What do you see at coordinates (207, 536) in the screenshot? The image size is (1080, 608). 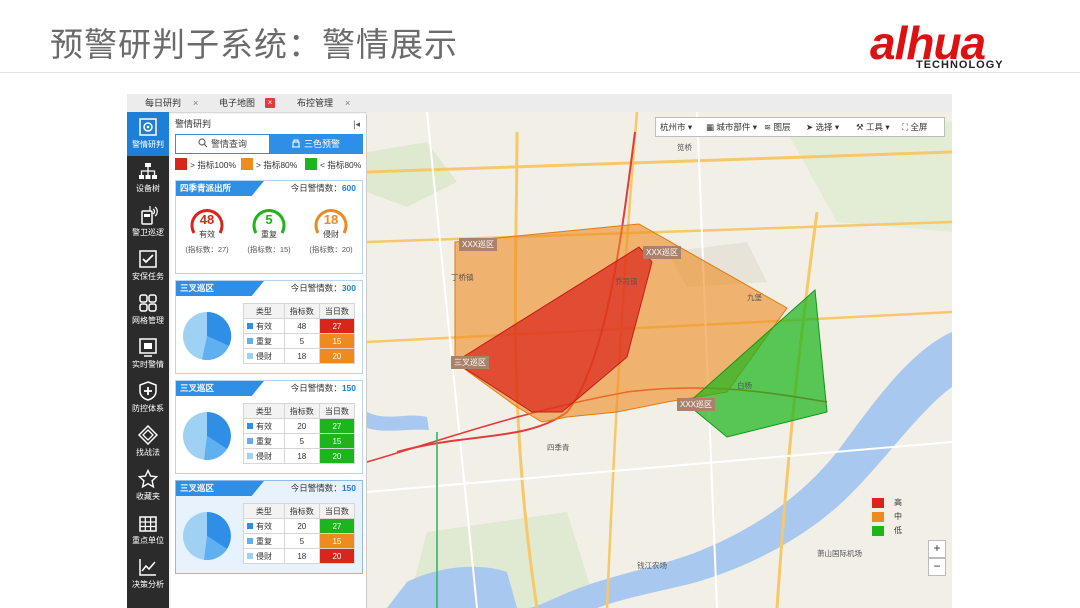 I see `pie-chart` at bounding box center [207, 536].